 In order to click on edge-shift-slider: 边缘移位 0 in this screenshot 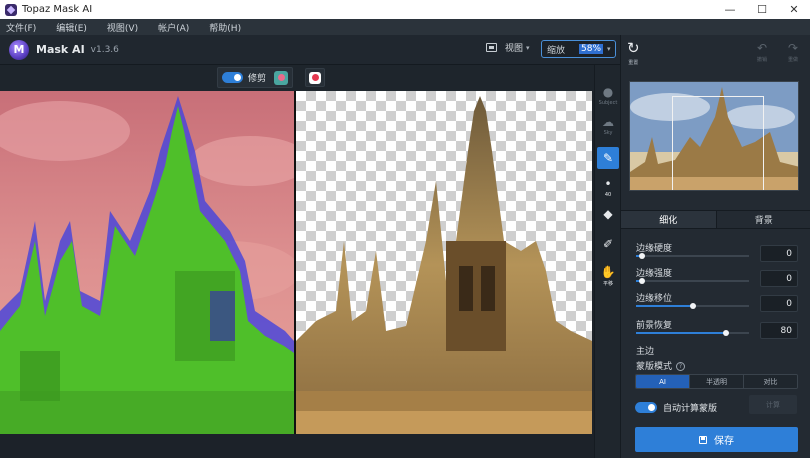, I will do `click(721, 301)`.